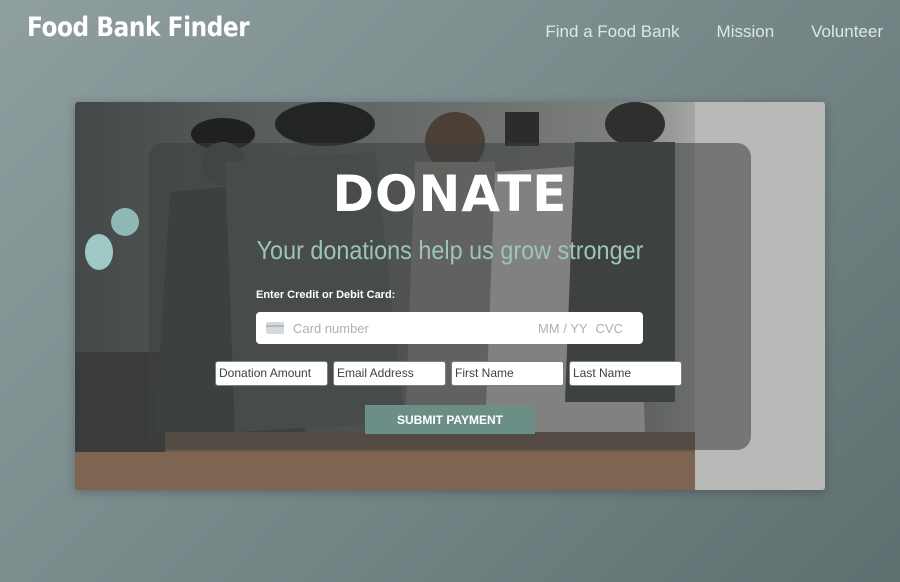  Describe the element at coordinates (695, 32) in the screenshot. I see `main-nav: Find a Food Bank Mission Volunteer` at that location.